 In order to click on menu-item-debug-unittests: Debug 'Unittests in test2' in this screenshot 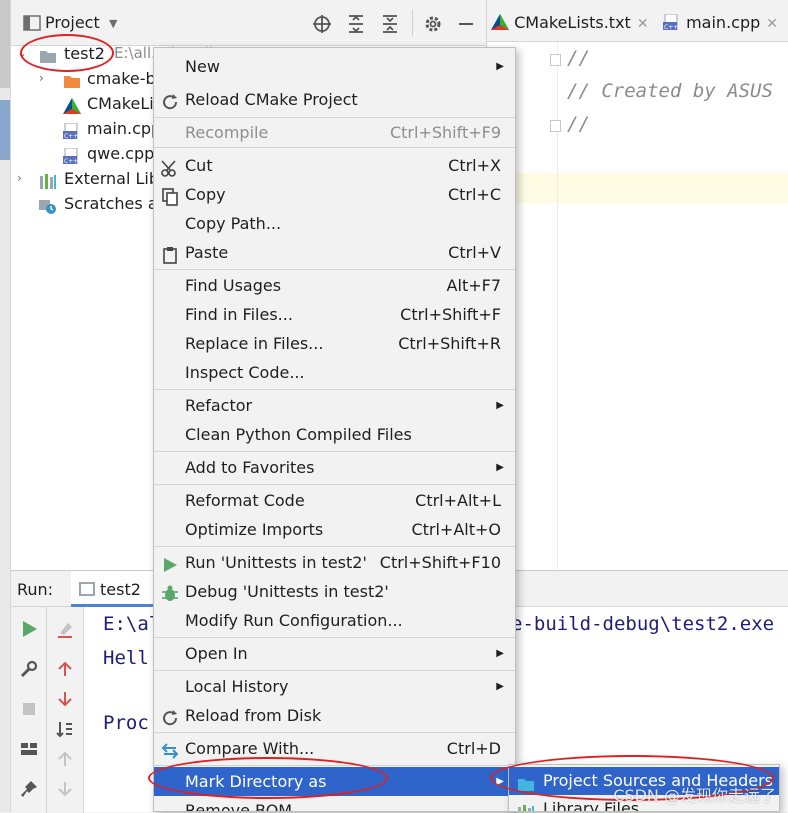, I will do `click(334, 591)`.